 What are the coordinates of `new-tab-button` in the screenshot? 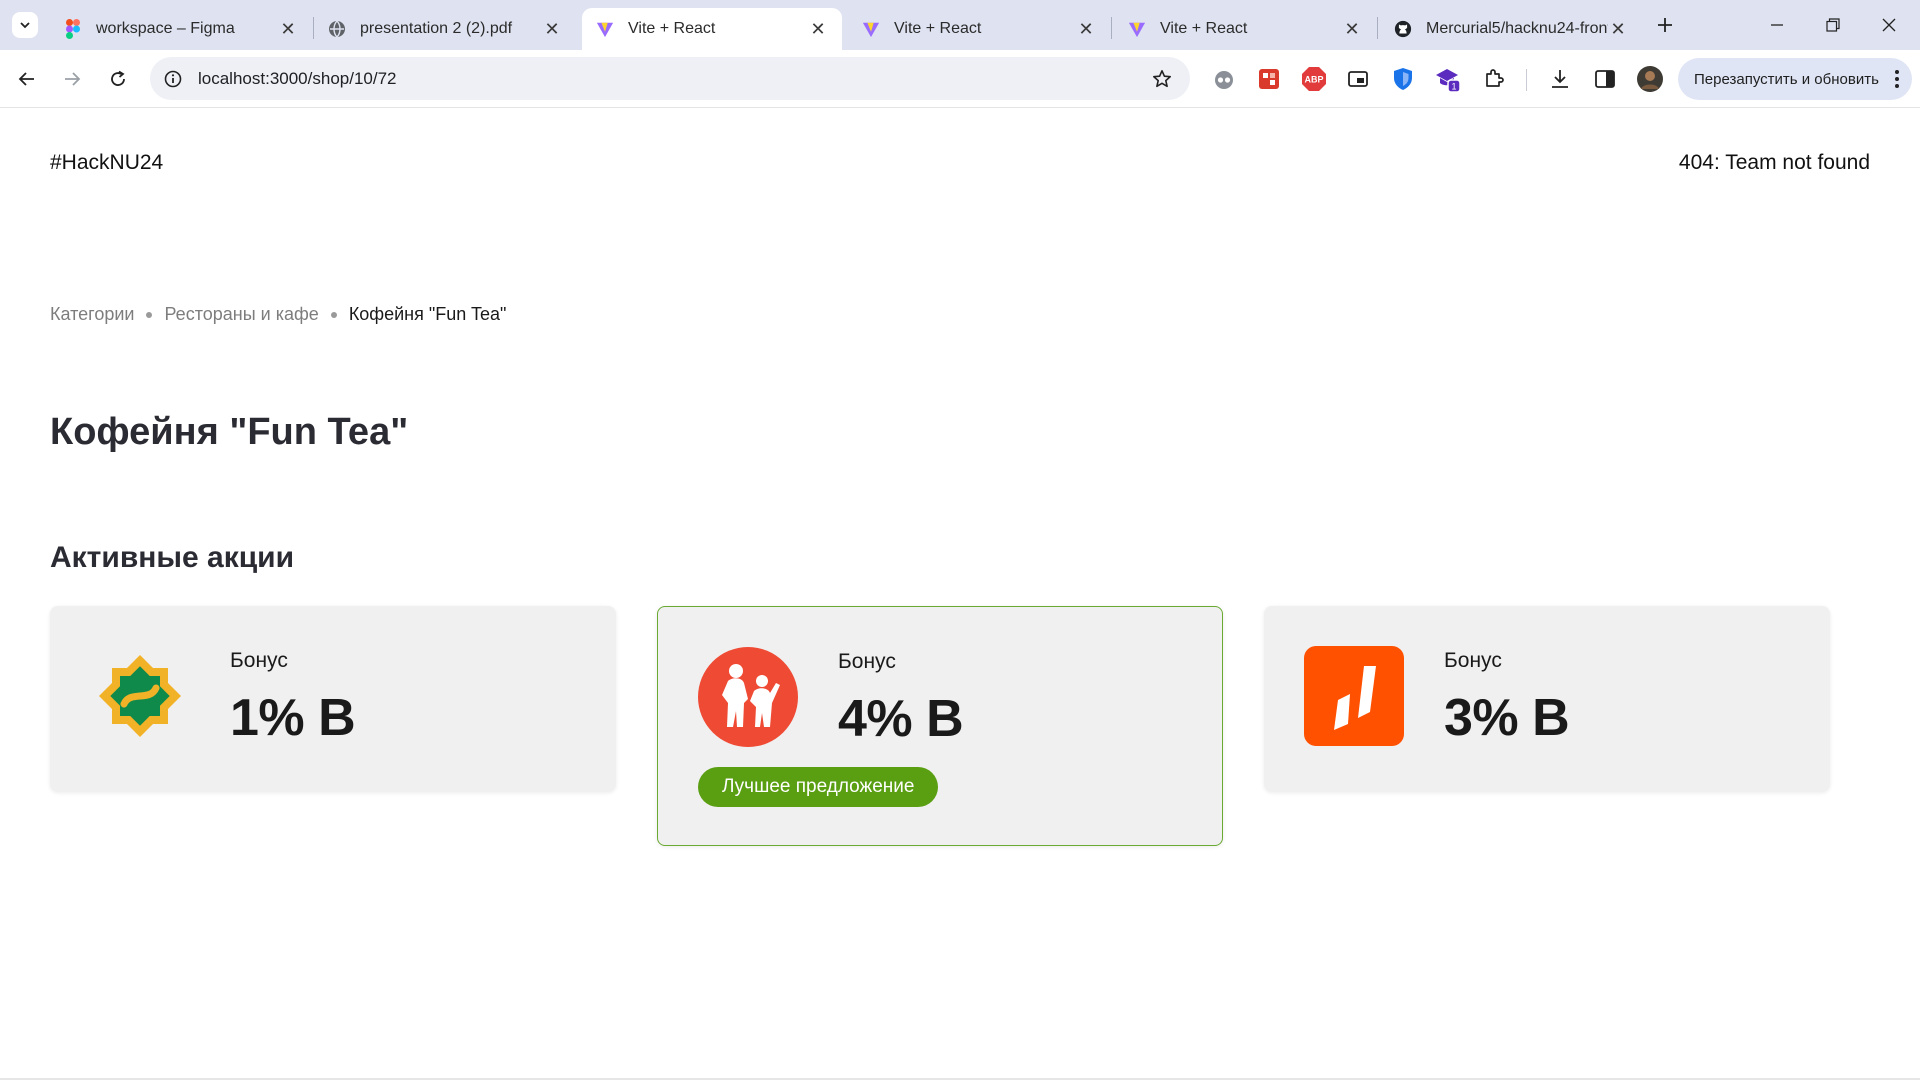 It's located at (1665, 25).